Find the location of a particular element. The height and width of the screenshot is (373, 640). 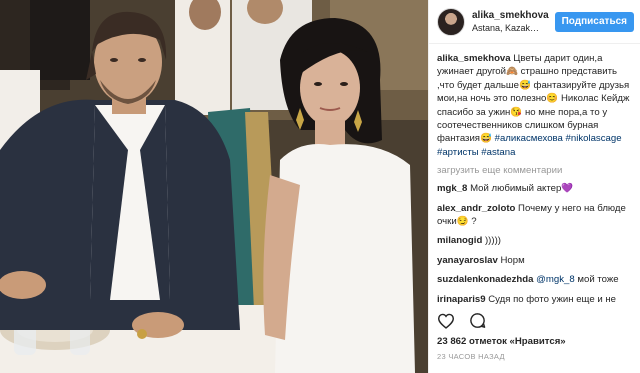

action-bar is located at coordinates (461, 320).